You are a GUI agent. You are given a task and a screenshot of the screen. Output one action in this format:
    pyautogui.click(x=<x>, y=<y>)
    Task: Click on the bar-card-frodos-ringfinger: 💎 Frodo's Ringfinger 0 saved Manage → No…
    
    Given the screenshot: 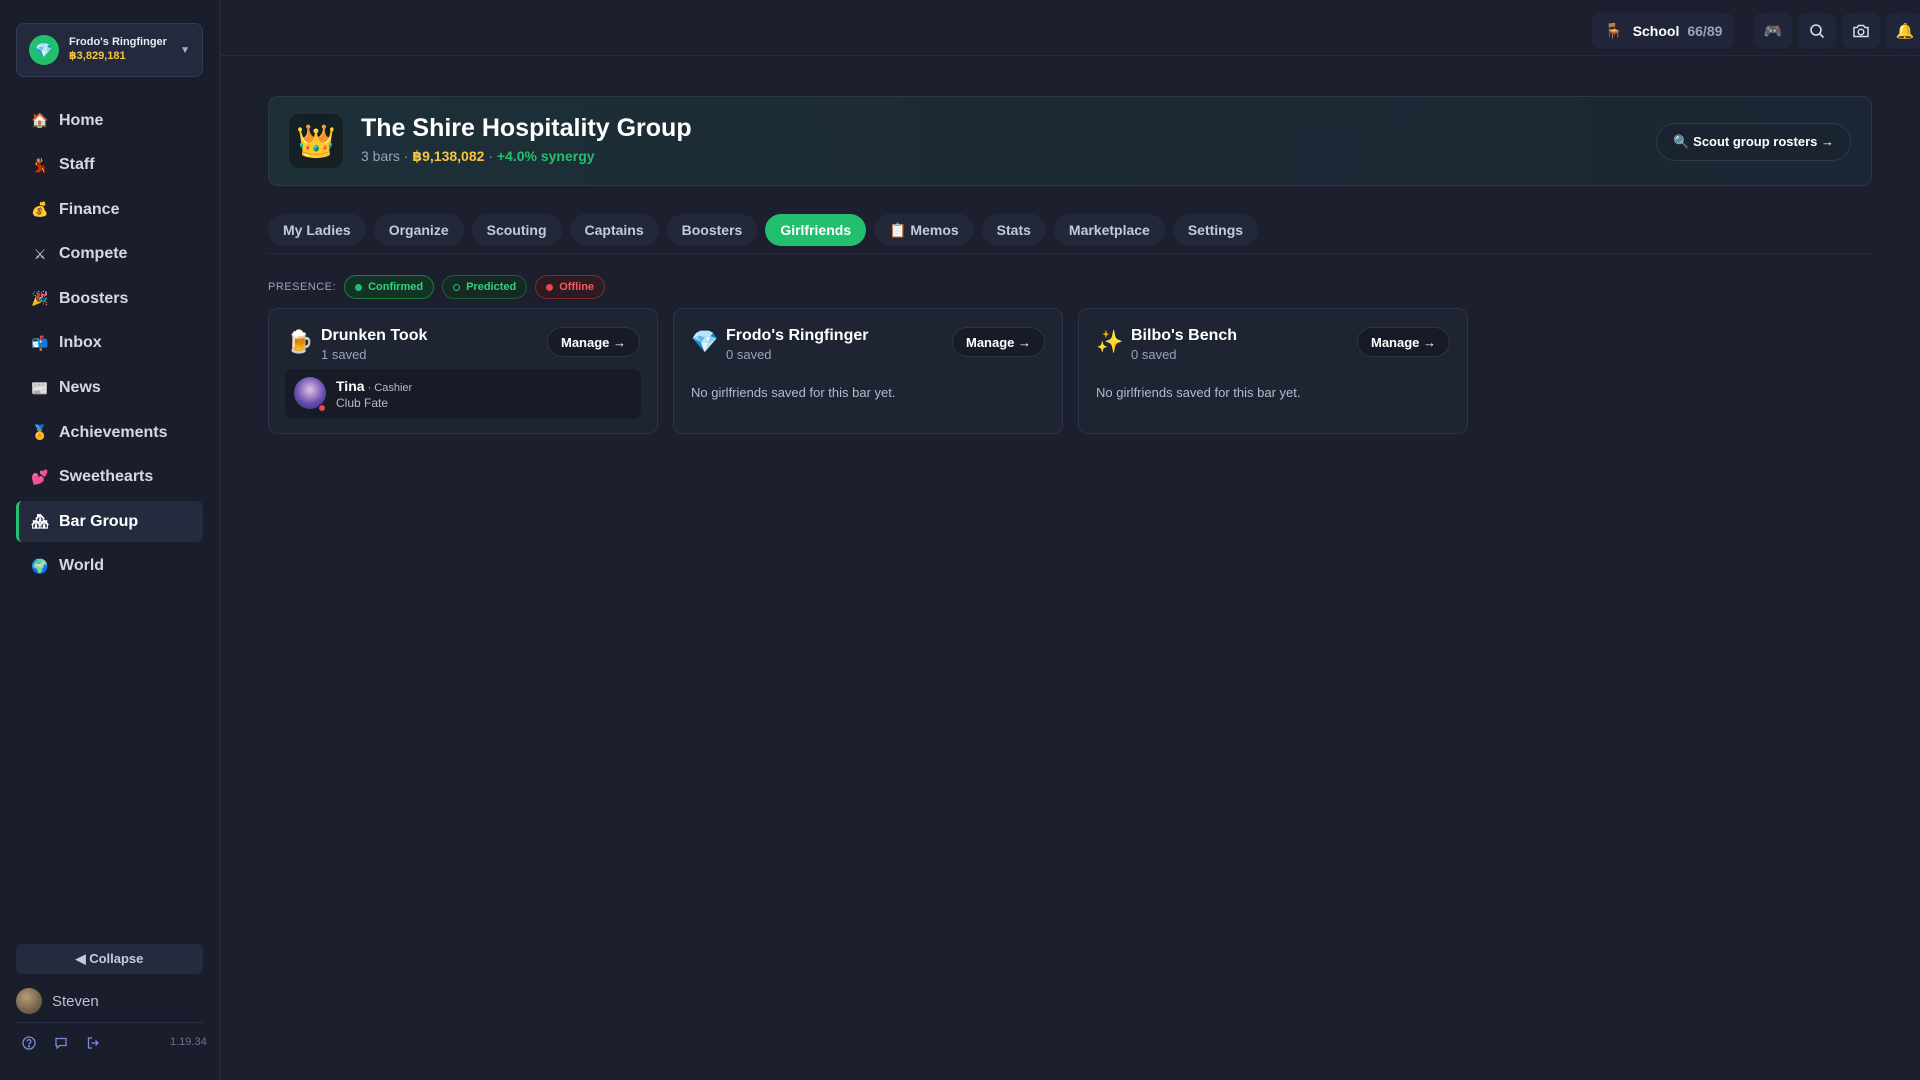 What is the action you would take?
    pyautogui.click(x=868, y=371)
    